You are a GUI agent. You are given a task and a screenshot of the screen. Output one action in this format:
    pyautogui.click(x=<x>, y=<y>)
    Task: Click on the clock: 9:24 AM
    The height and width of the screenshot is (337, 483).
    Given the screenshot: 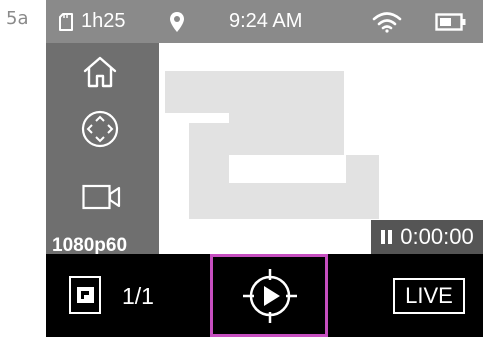 What is the action you would take?
    pyautogui.click(x=266, y=21)
    